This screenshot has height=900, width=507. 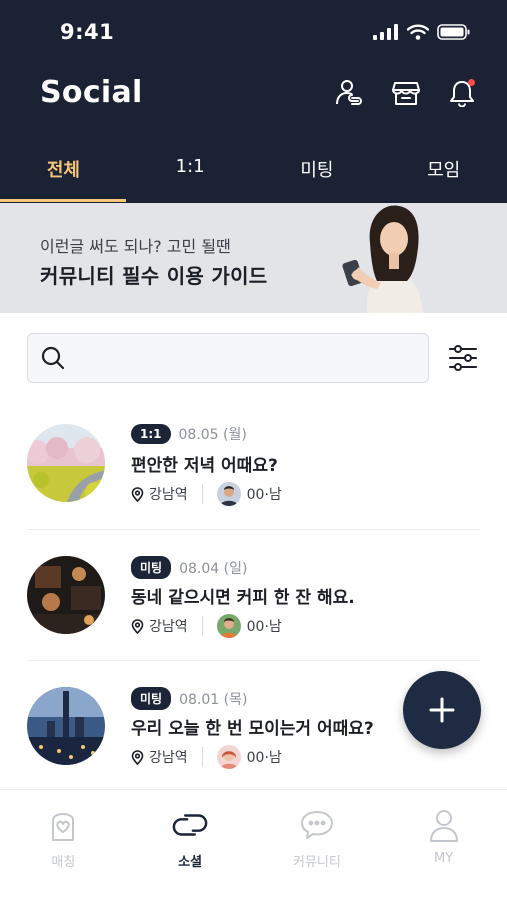 What do you see at coordinates (471, 82) in the screenshot?
I see `notification-dot` at bounding box center [471, 82].